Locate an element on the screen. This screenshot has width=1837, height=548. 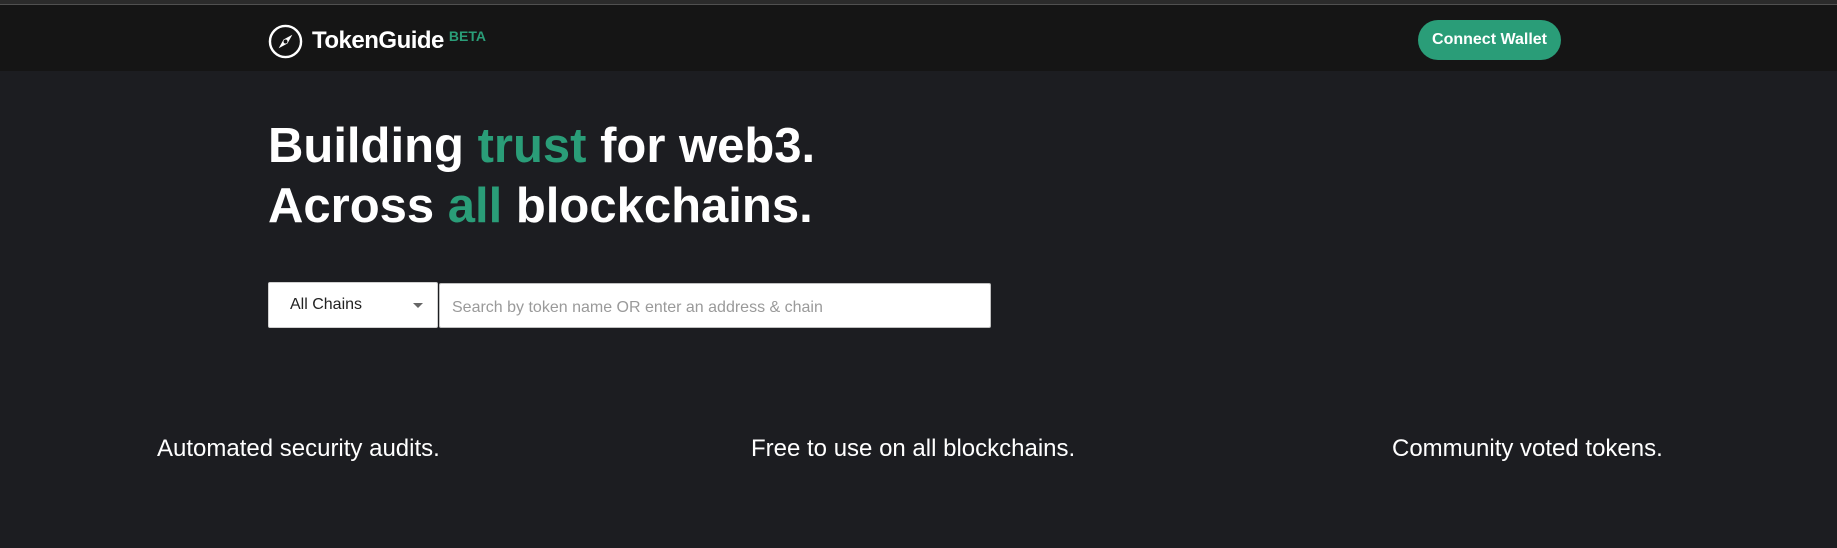
feature-security-audits: Automated security audits. is located at coordinates (298, 448).